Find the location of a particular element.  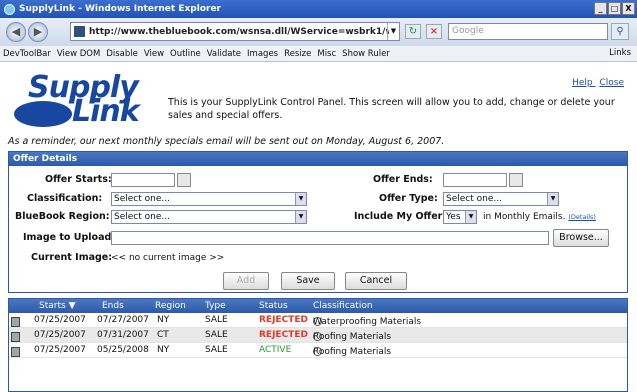

save-button: Save is located at coordinates (308, 281).